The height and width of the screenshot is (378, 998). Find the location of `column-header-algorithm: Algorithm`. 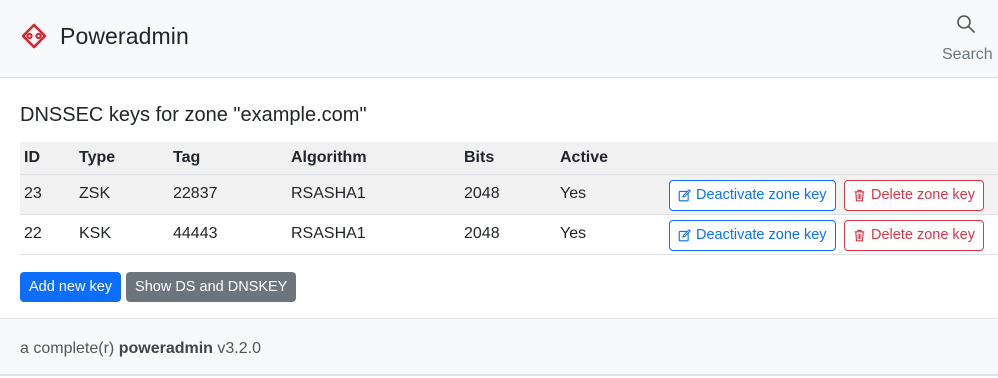

column-header-algorithm: Algorithm is located at coordinates (329, 157).